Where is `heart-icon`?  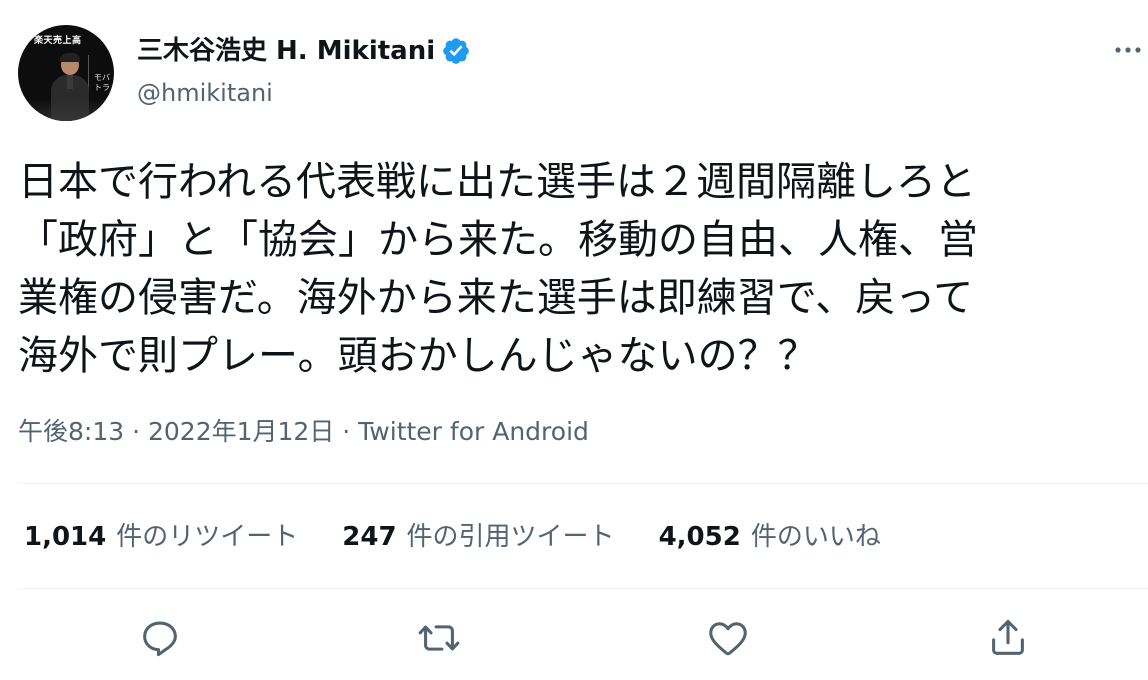
heart-icon is located at coordinates (728, 639).